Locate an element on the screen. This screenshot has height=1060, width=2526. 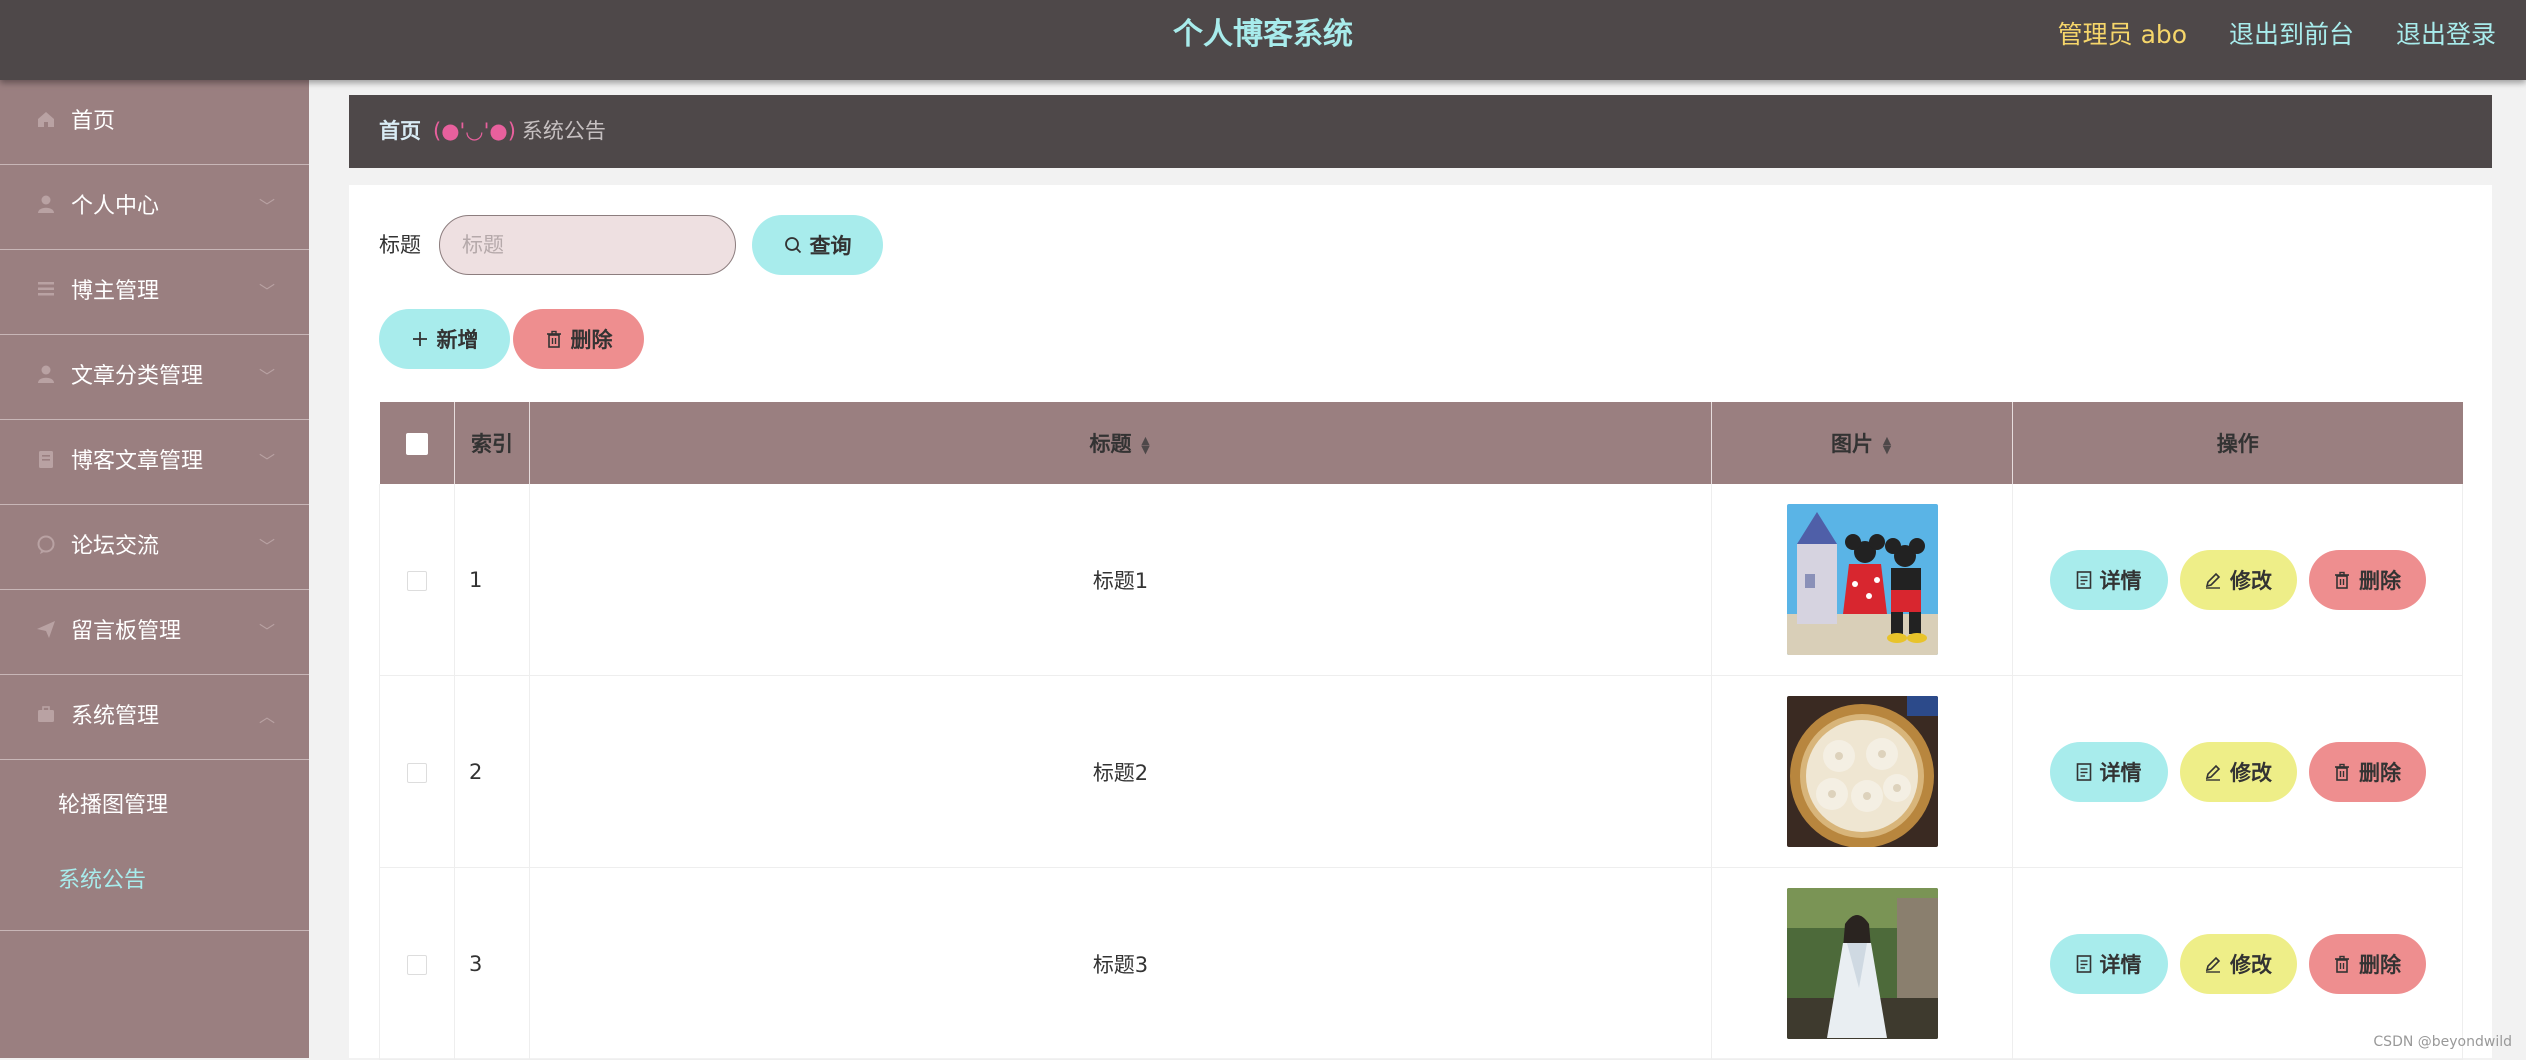
table-row: 1 标题1 详情 修改 删除 is located at coordinates (1421, 580).